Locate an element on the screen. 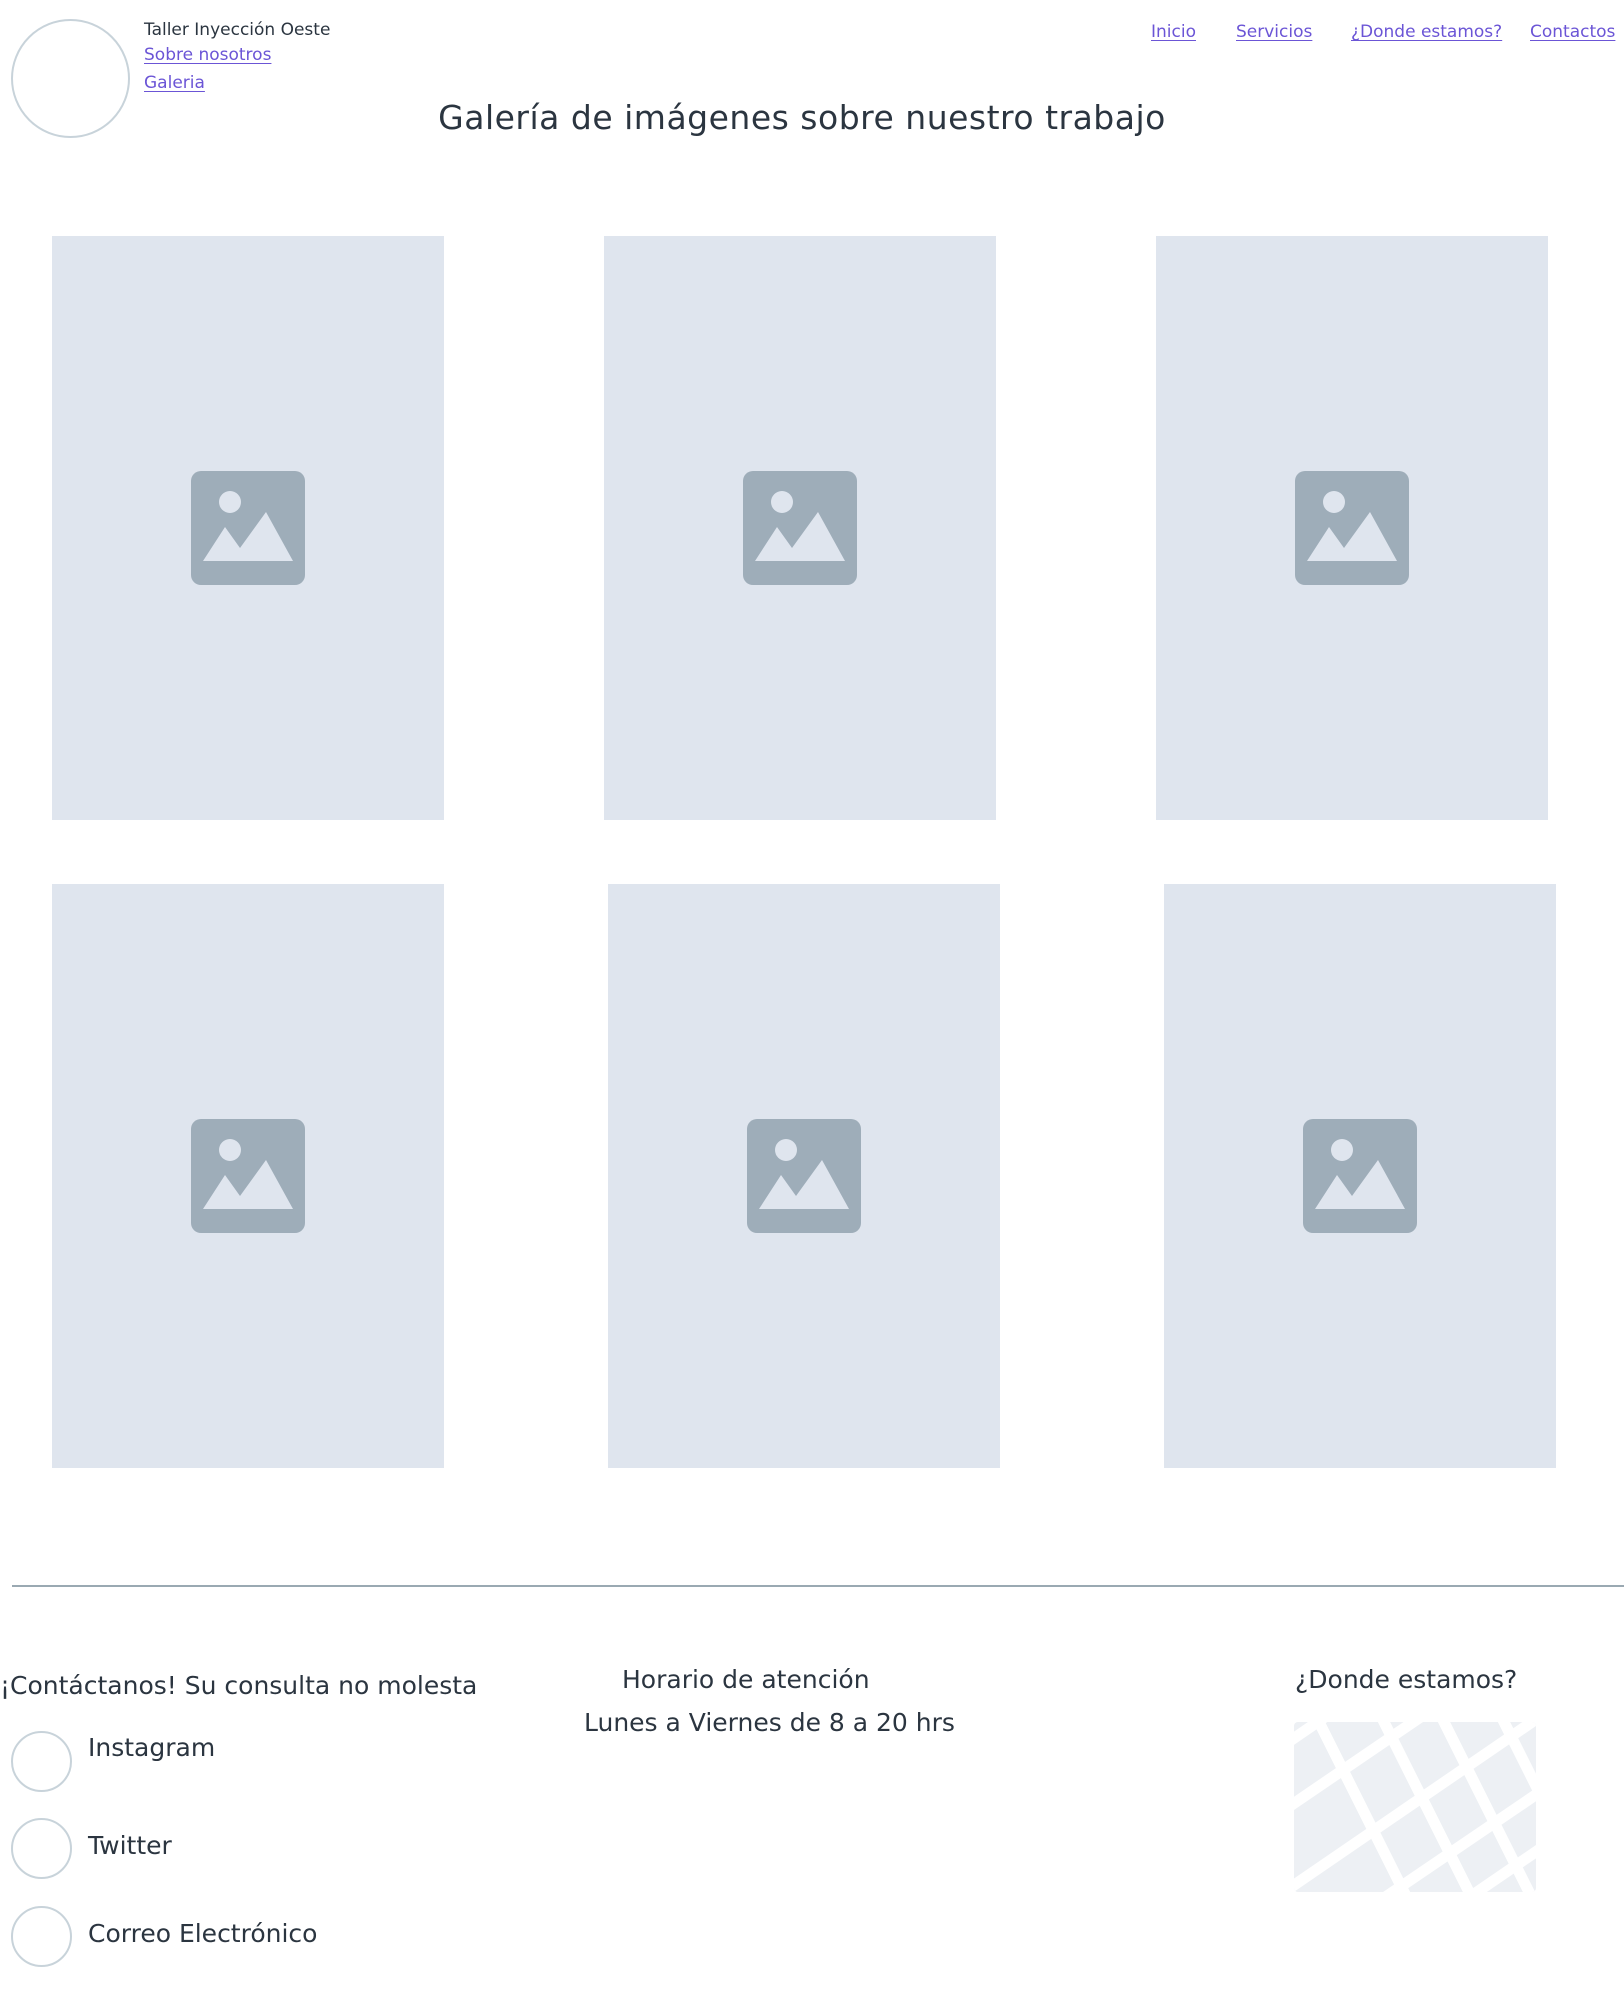  footer-divider is located at coordinates (818, 1586).